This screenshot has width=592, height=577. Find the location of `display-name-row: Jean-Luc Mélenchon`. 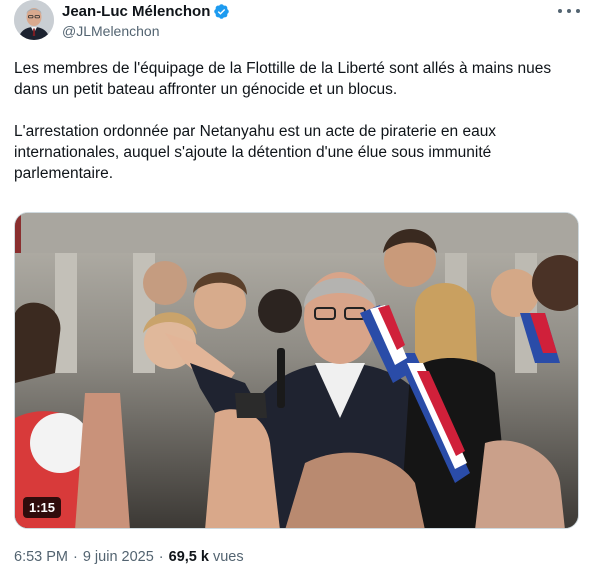

display-name-row: Jean-Luc Mélenchon is located at coordinates (146, 11).